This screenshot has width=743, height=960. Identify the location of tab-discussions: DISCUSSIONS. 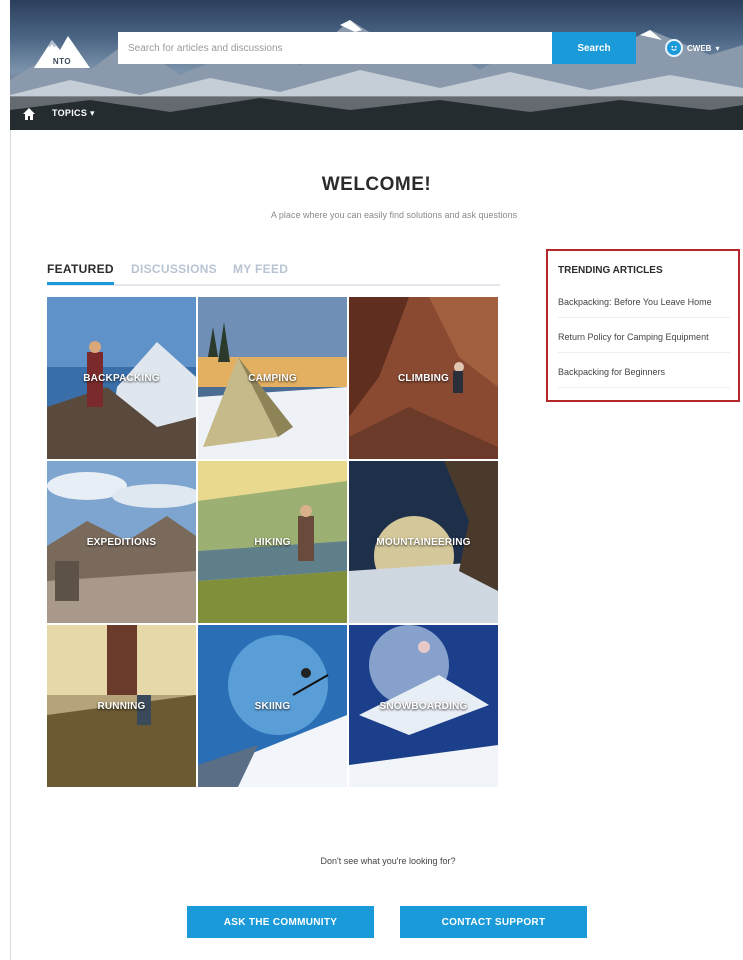
(174, 272).